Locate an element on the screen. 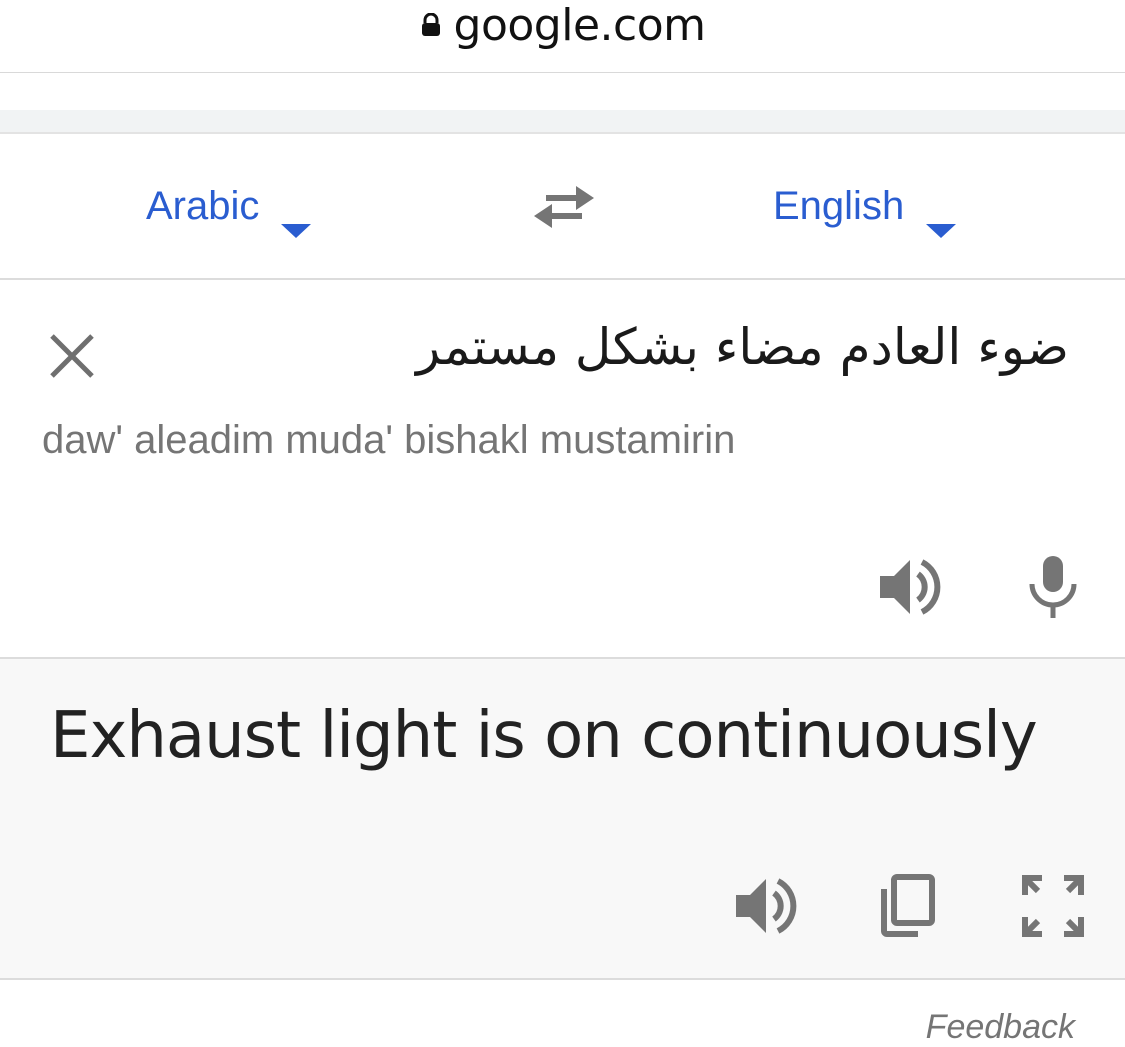  copy-icon is located at coordinates (908, 906).